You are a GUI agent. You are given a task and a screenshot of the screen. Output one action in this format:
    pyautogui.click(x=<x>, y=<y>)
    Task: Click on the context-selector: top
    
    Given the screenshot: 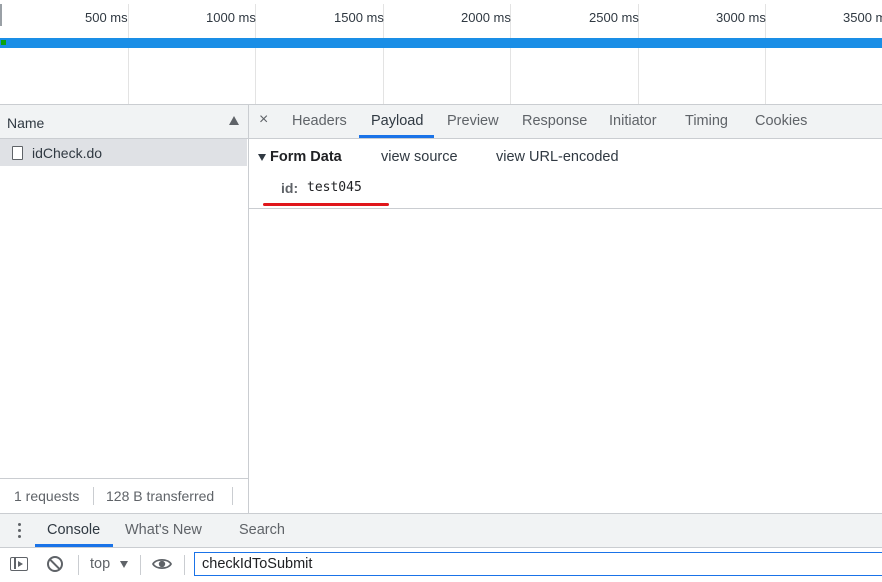 What is the action you would take?
    pyautogui.click(x=100, y=564)
    